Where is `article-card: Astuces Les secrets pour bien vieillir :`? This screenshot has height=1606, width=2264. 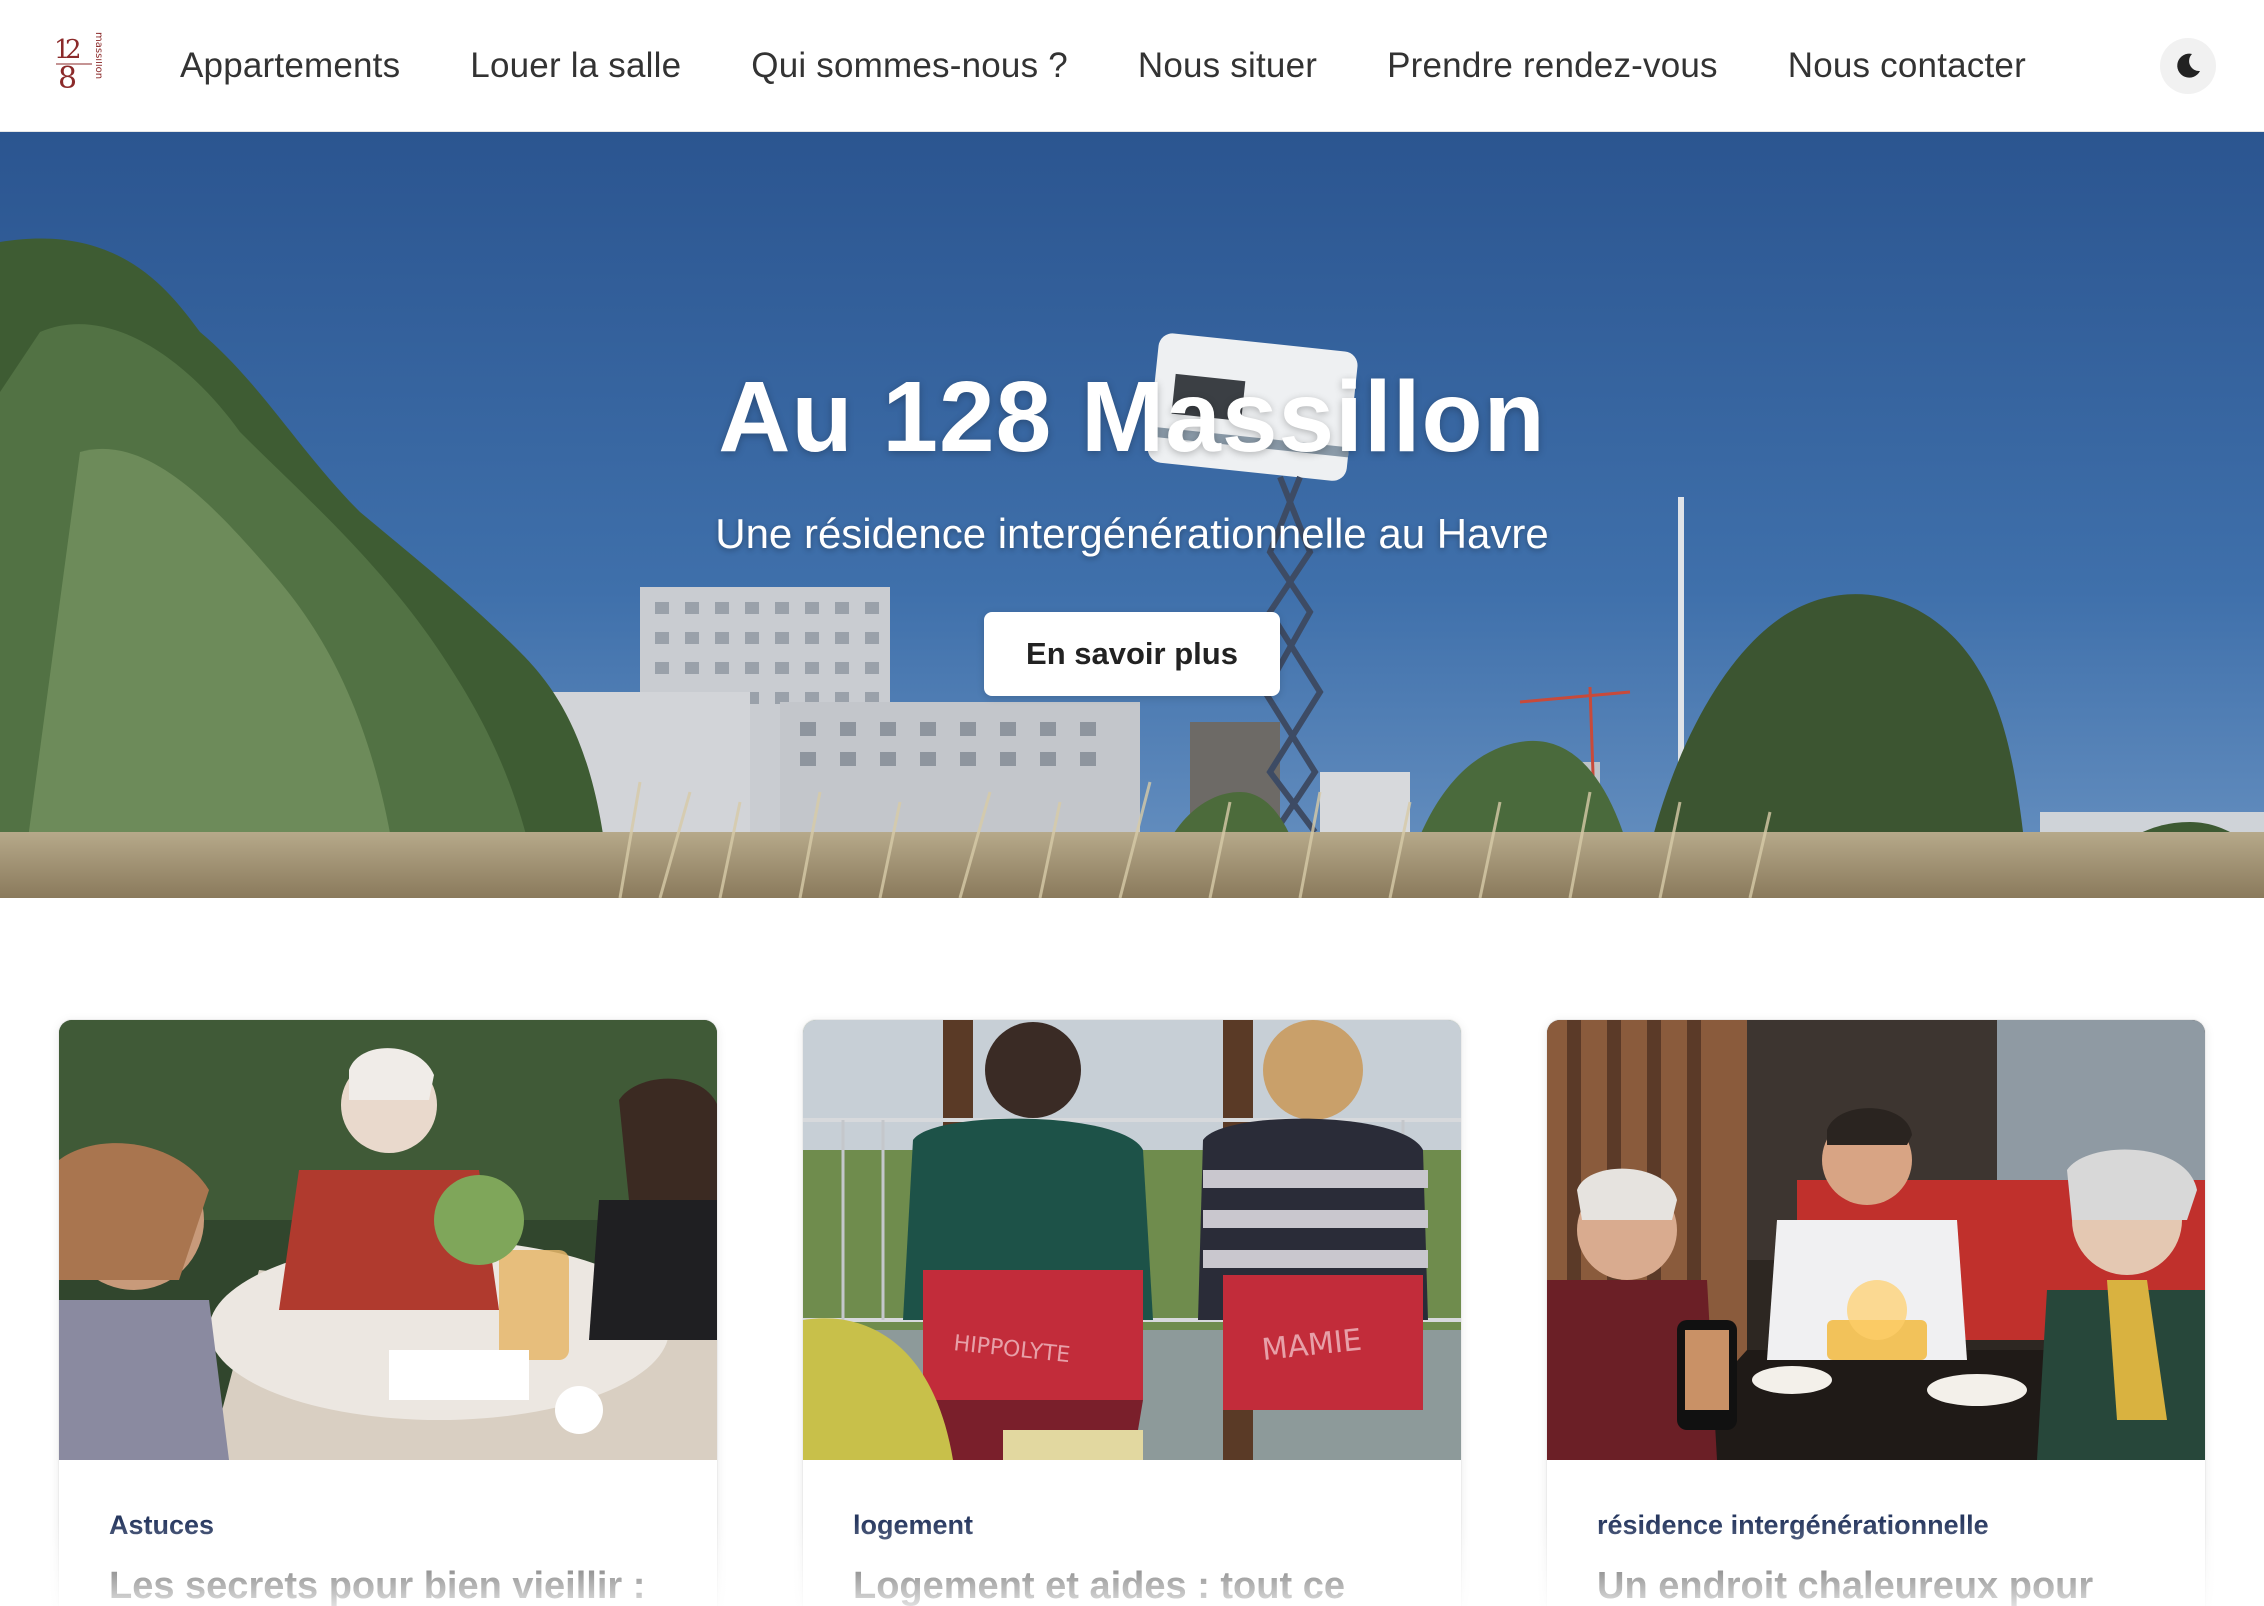
article-card: Astuces Les secrets pour bien vieillir : is located at coordinates (388, 1312).